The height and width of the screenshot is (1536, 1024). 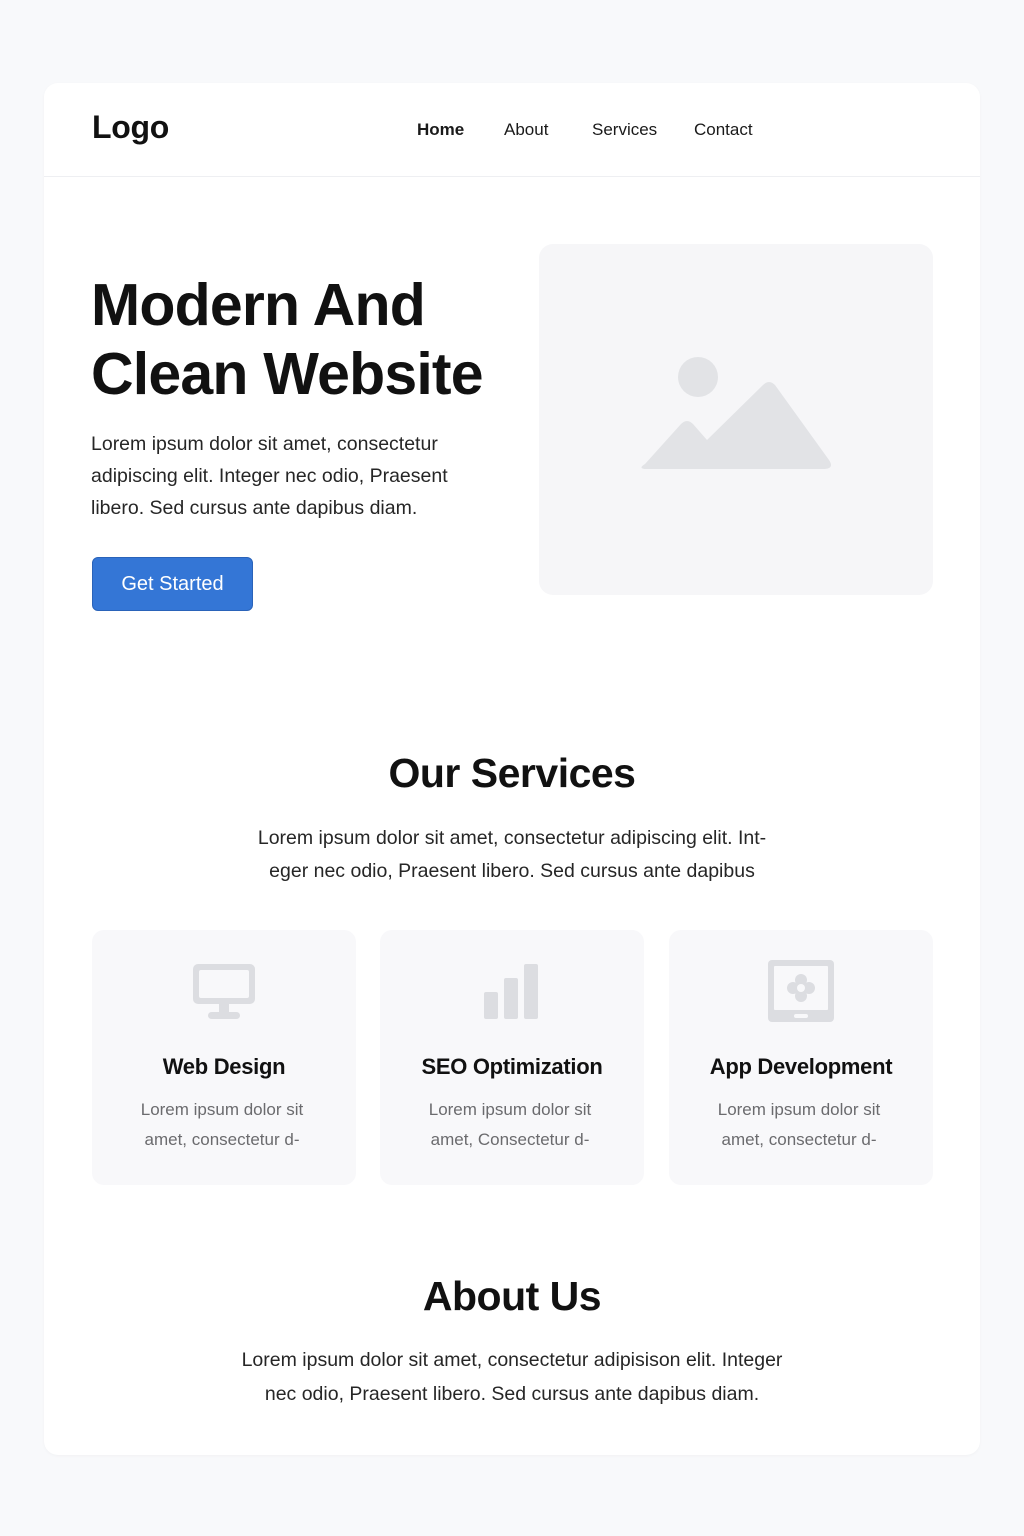 What do you see at coordinates (801, 1066) in the screenshot?
I see `service-title: App Development` at bounding box center [801, 1066].